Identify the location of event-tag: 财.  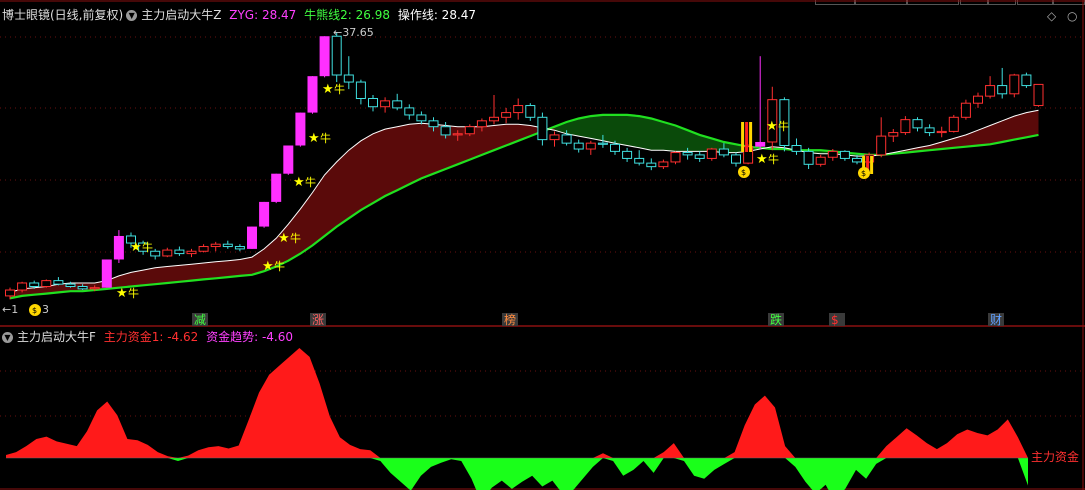
(996, 320).